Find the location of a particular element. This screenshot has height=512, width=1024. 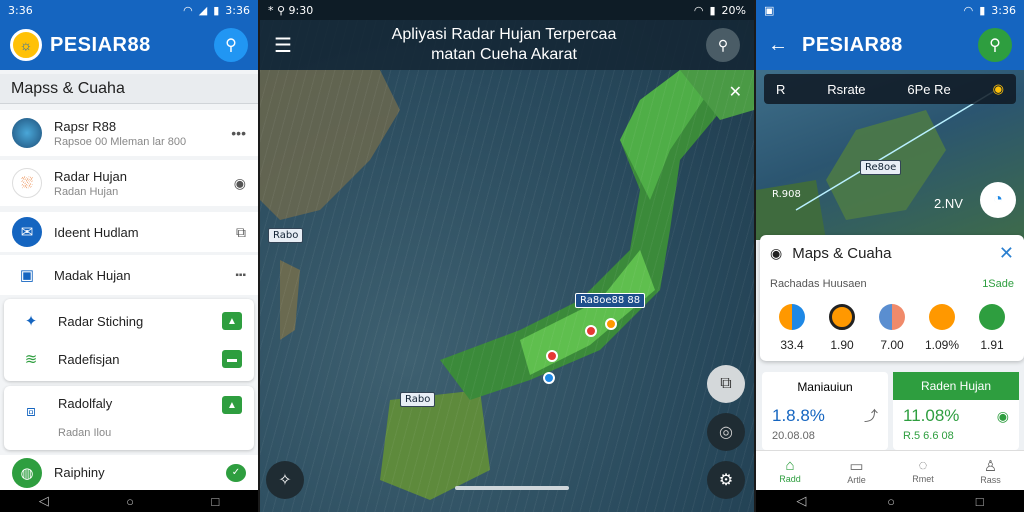

radar-icon: ⛆ is located at coordinates (27, 183).